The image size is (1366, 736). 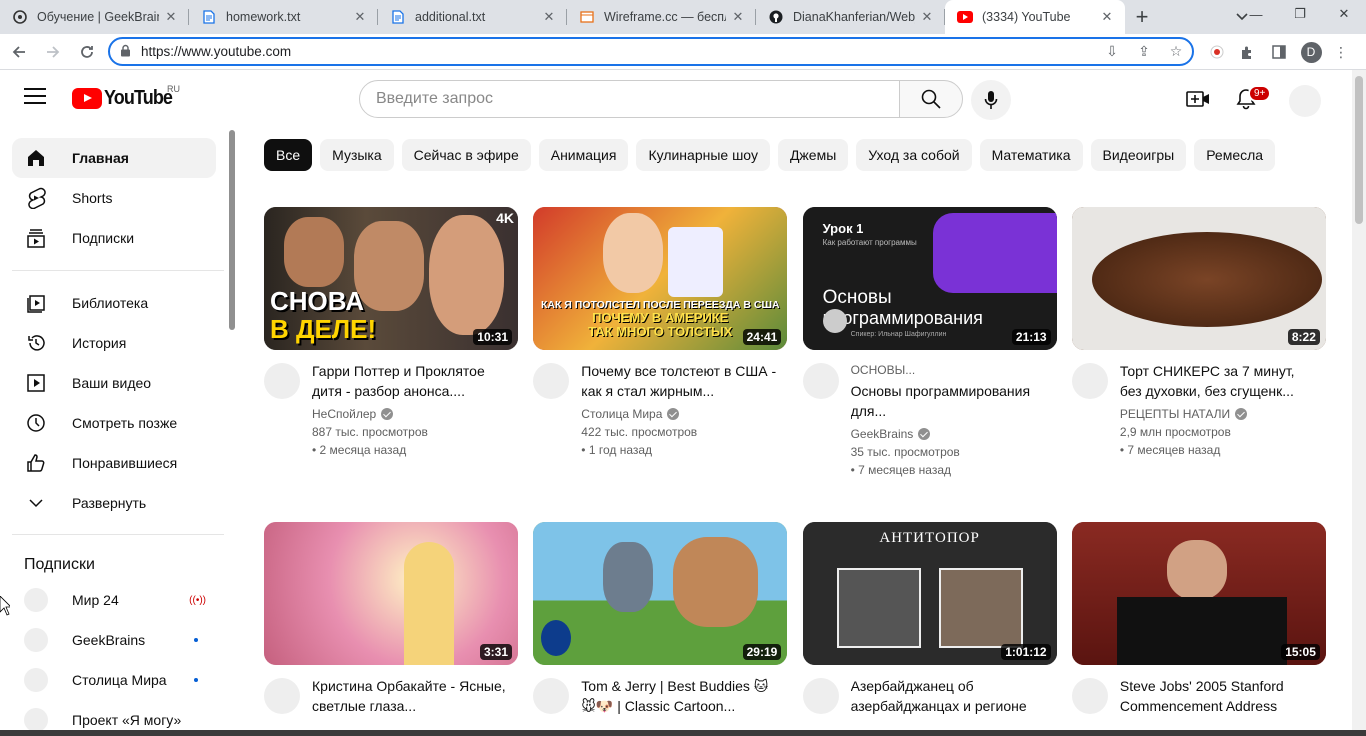 I want to click on sidebar-item: Подписки, so click(x=114, y=238).